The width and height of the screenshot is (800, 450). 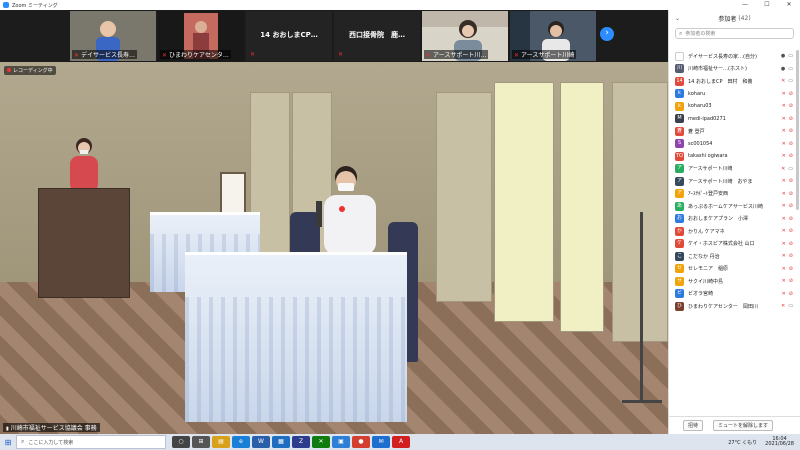 I want to click on weather-label: 27°C くもり, so click(x=742, y=442).